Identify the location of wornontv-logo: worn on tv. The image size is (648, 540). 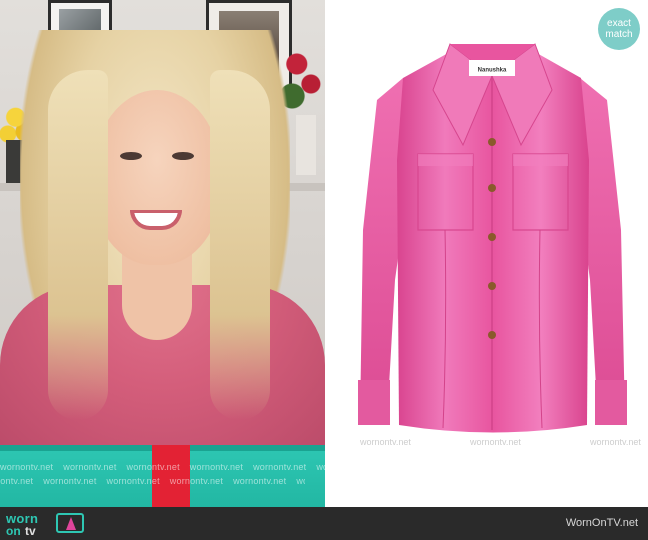
(46, 524).